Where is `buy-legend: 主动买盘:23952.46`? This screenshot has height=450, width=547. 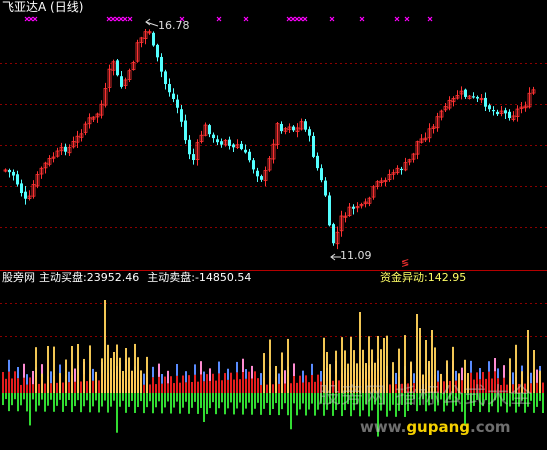 buy-legend: 主动买盘:23952.46 is located at coordinates (91, 277).